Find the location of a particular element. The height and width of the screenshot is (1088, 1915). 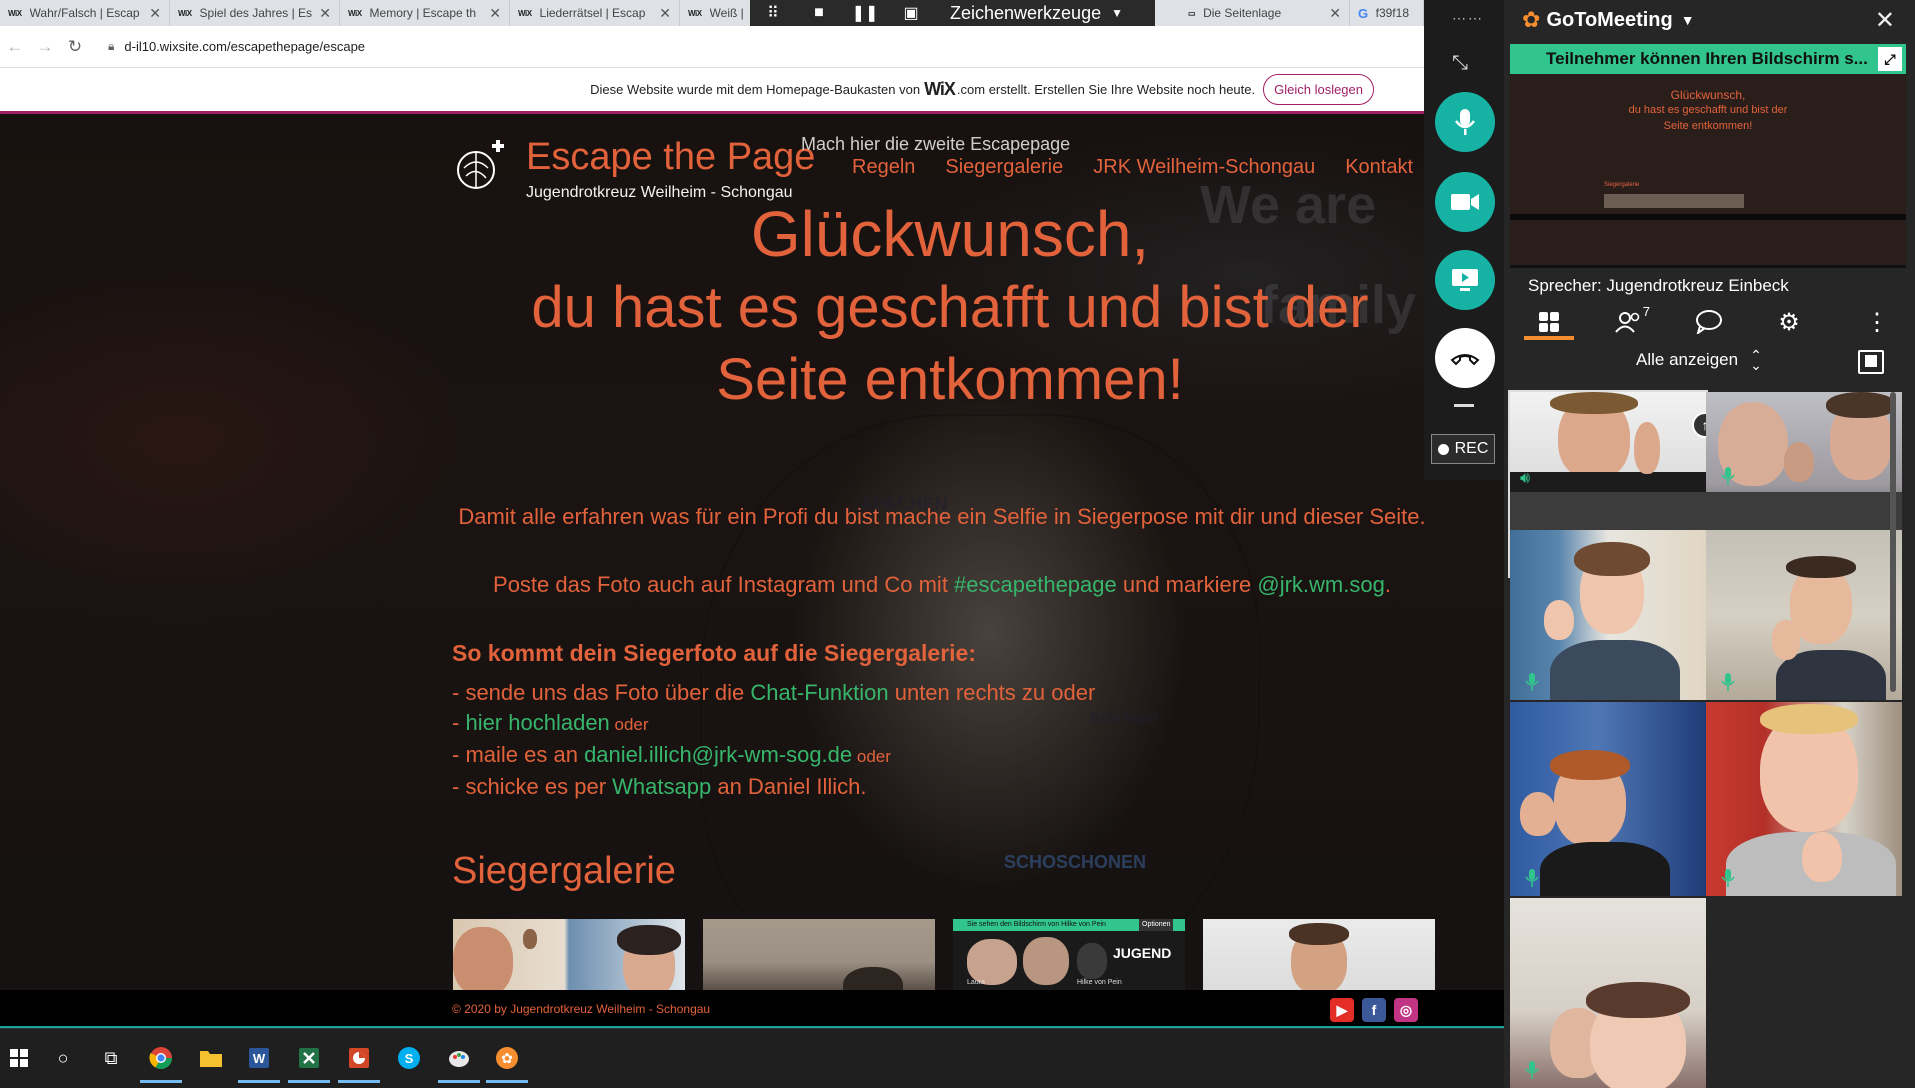

mic-glyph is located at coordinates (1532, 682).